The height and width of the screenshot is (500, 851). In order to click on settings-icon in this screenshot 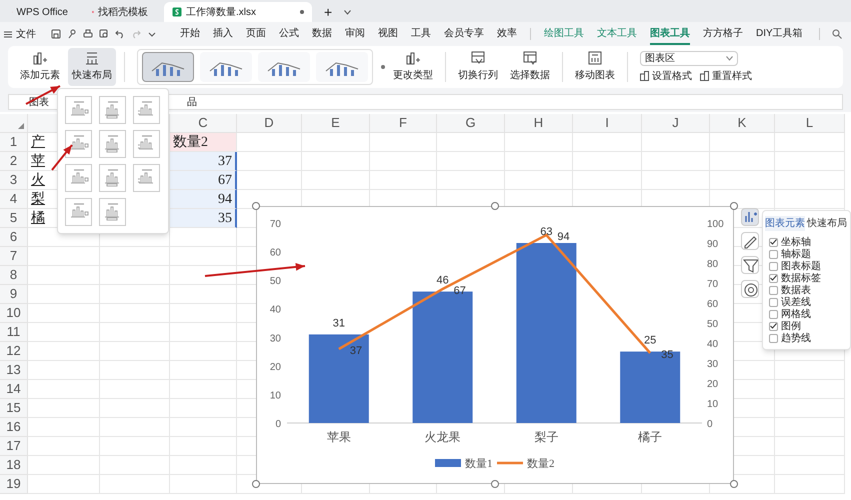, I will do `click(750, 289)`.